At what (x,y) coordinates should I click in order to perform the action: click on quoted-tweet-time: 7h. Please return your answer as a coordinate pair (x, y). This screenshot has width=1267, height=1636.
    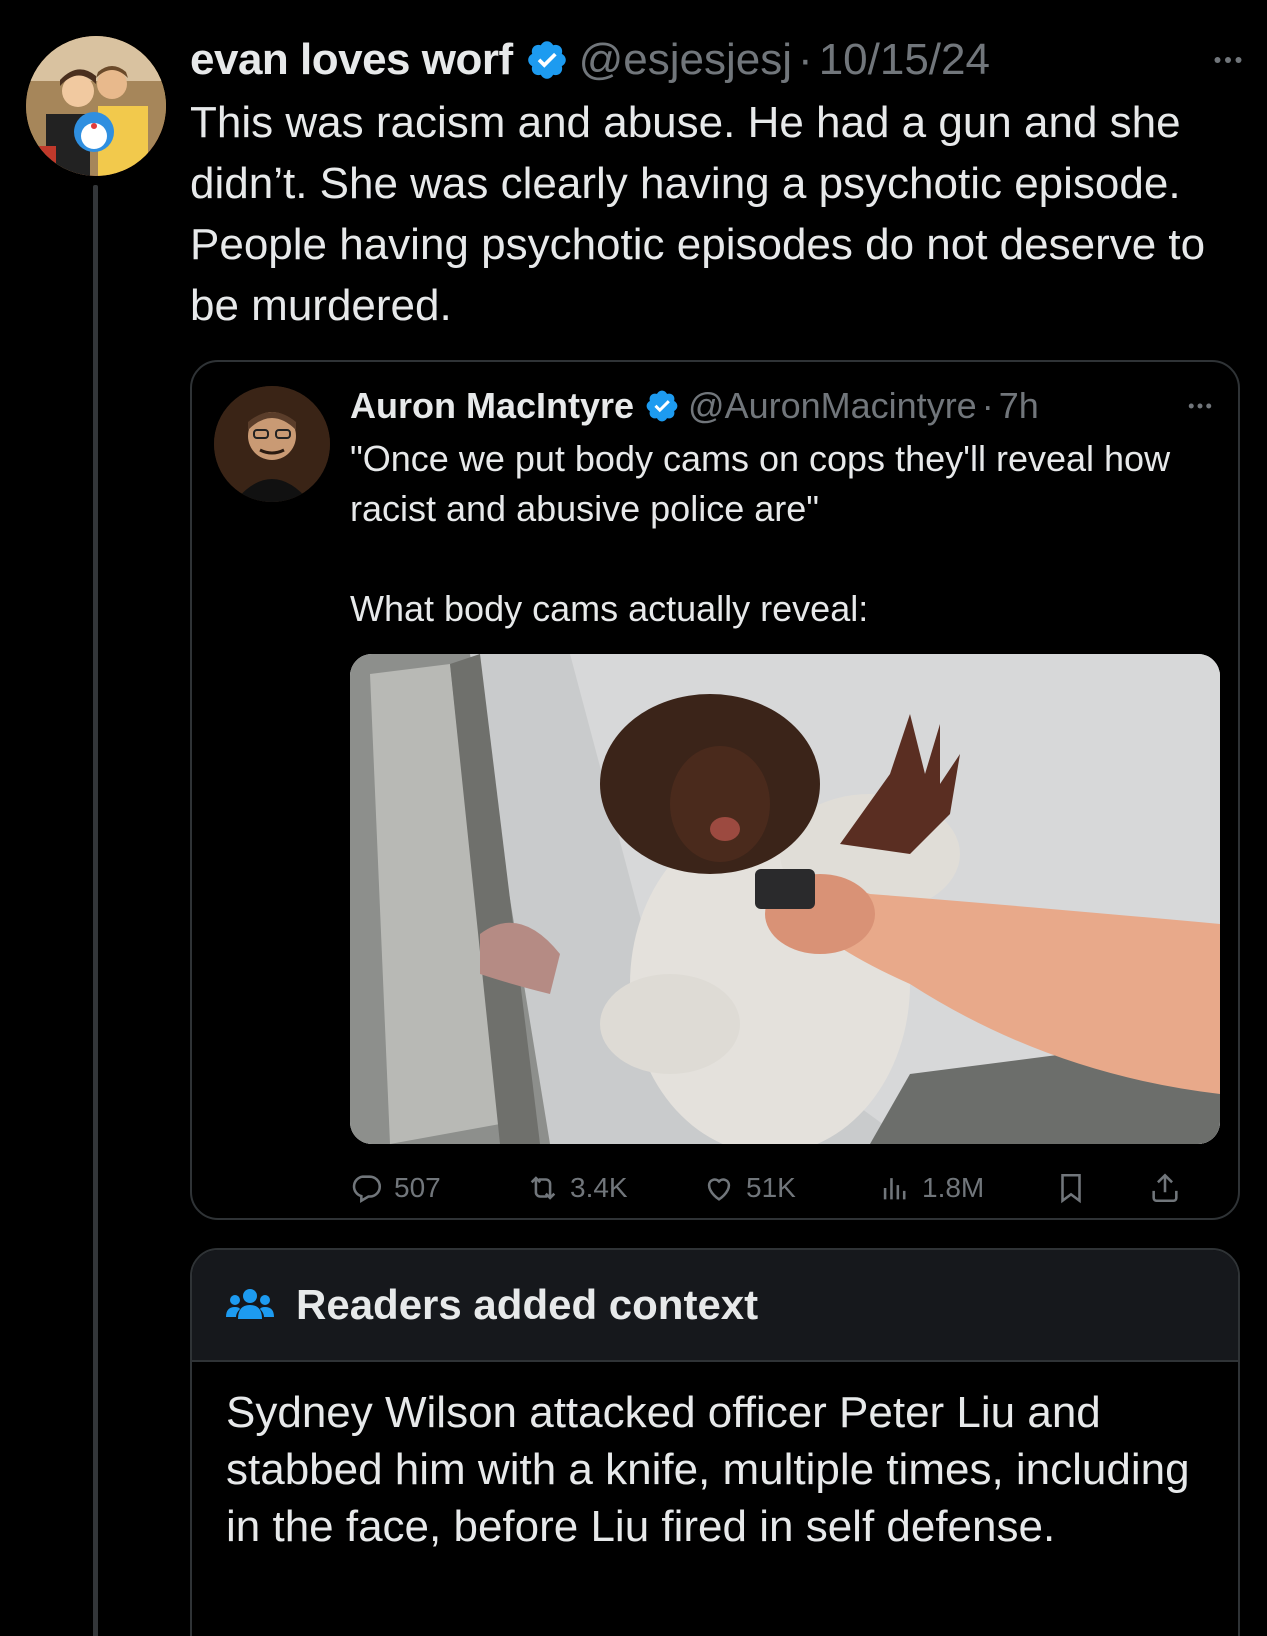
    Looking at the image, I should click on (1019, 406).